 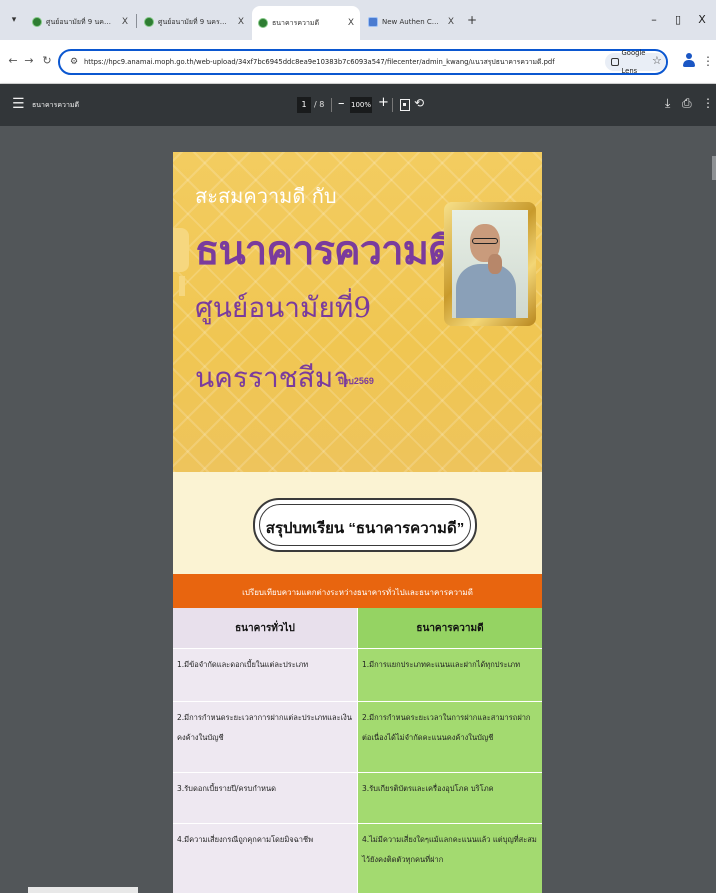 I want to click on print-icon: ⎙, so click(x=687, y=103).